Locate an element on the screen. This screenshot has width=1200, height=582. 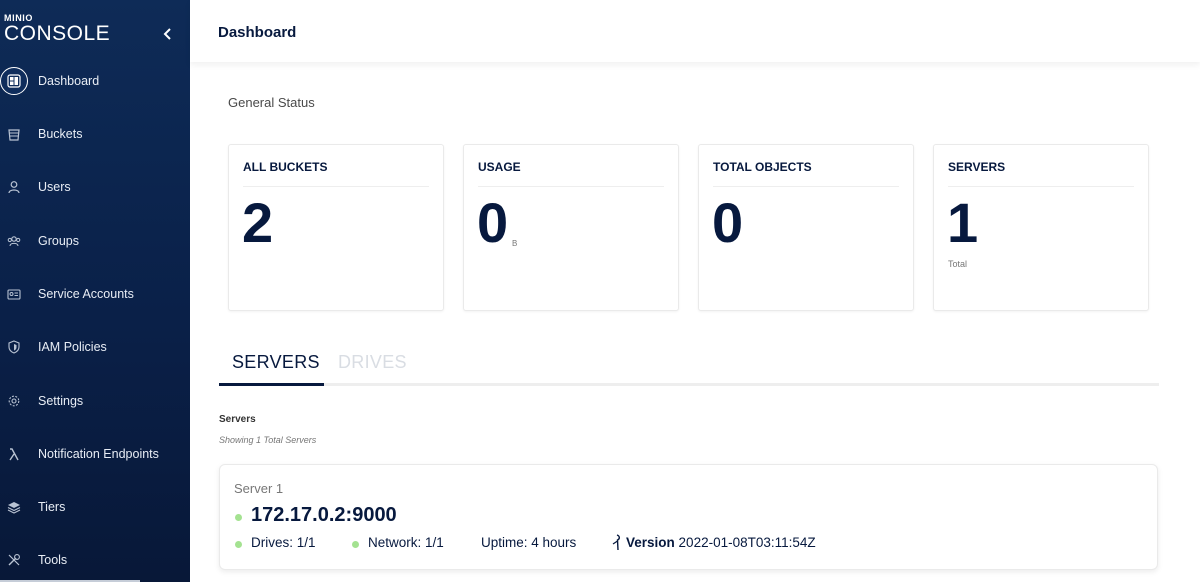
collapse-sidebar-button is located at coordinates (168, 34).